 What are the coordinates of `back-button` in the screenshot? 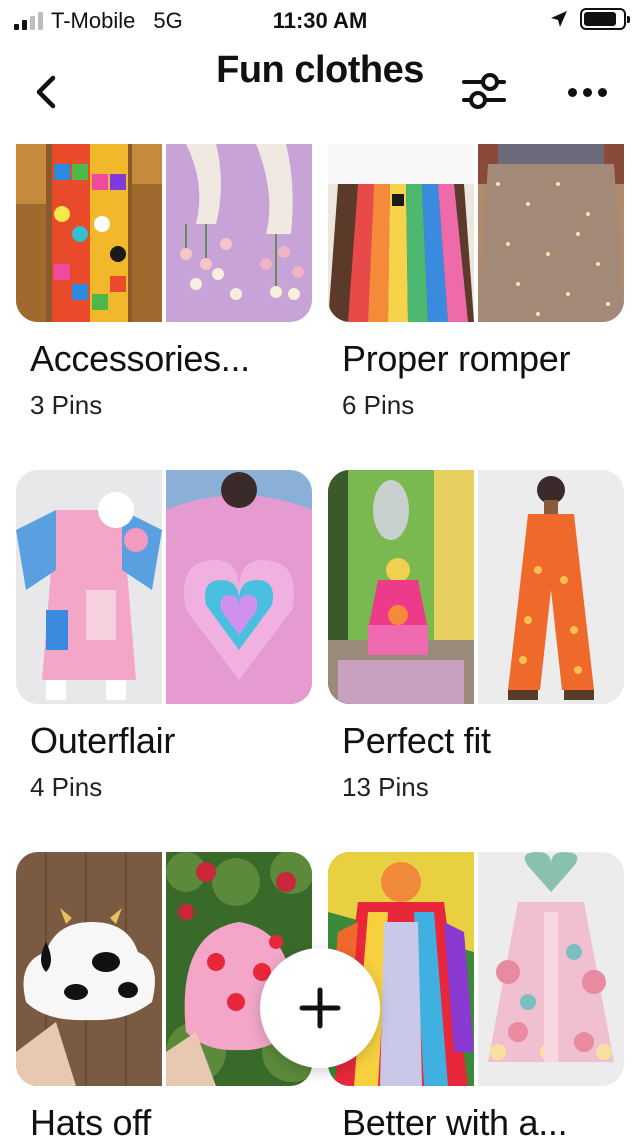 It's located at (46, 92).